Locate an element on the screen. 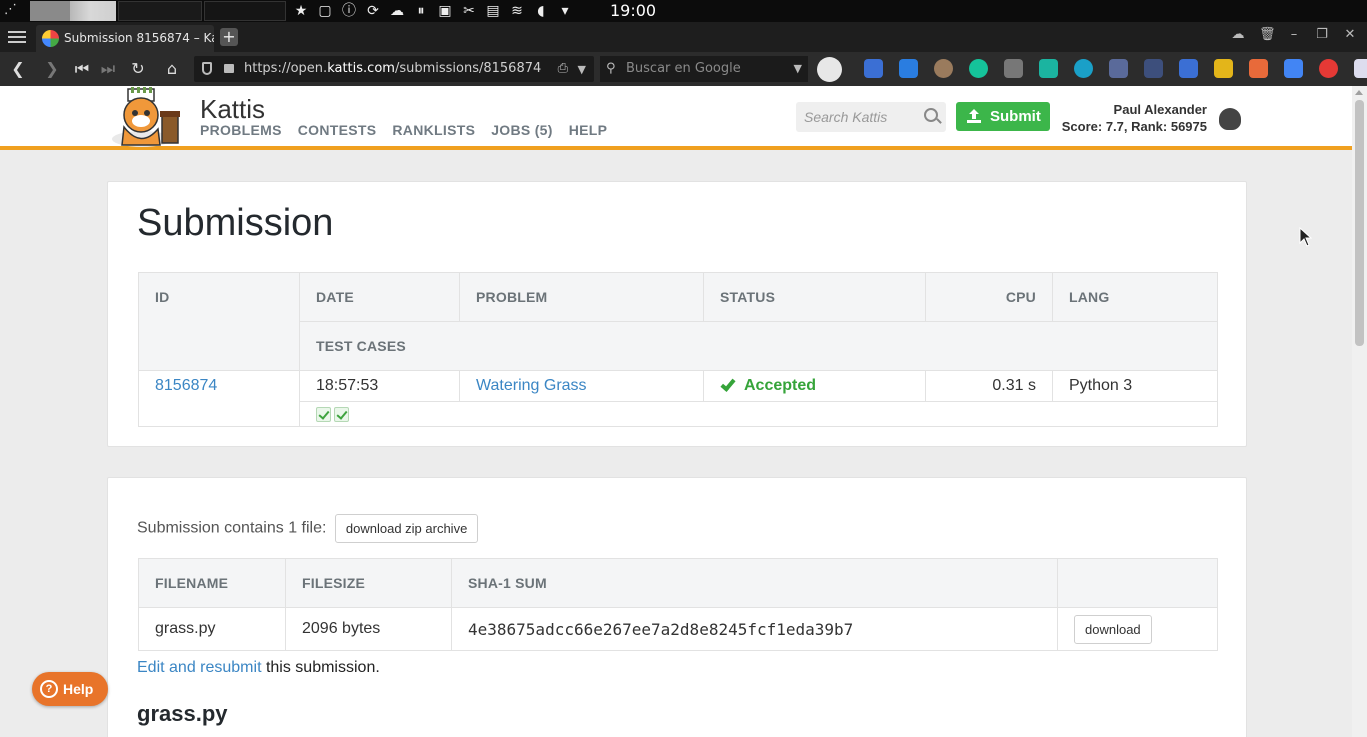 Image resolution: width=1367 pixels, height=737 pixels. nav-ranklists: RANKLISTS is located at coordinates (433, 130).